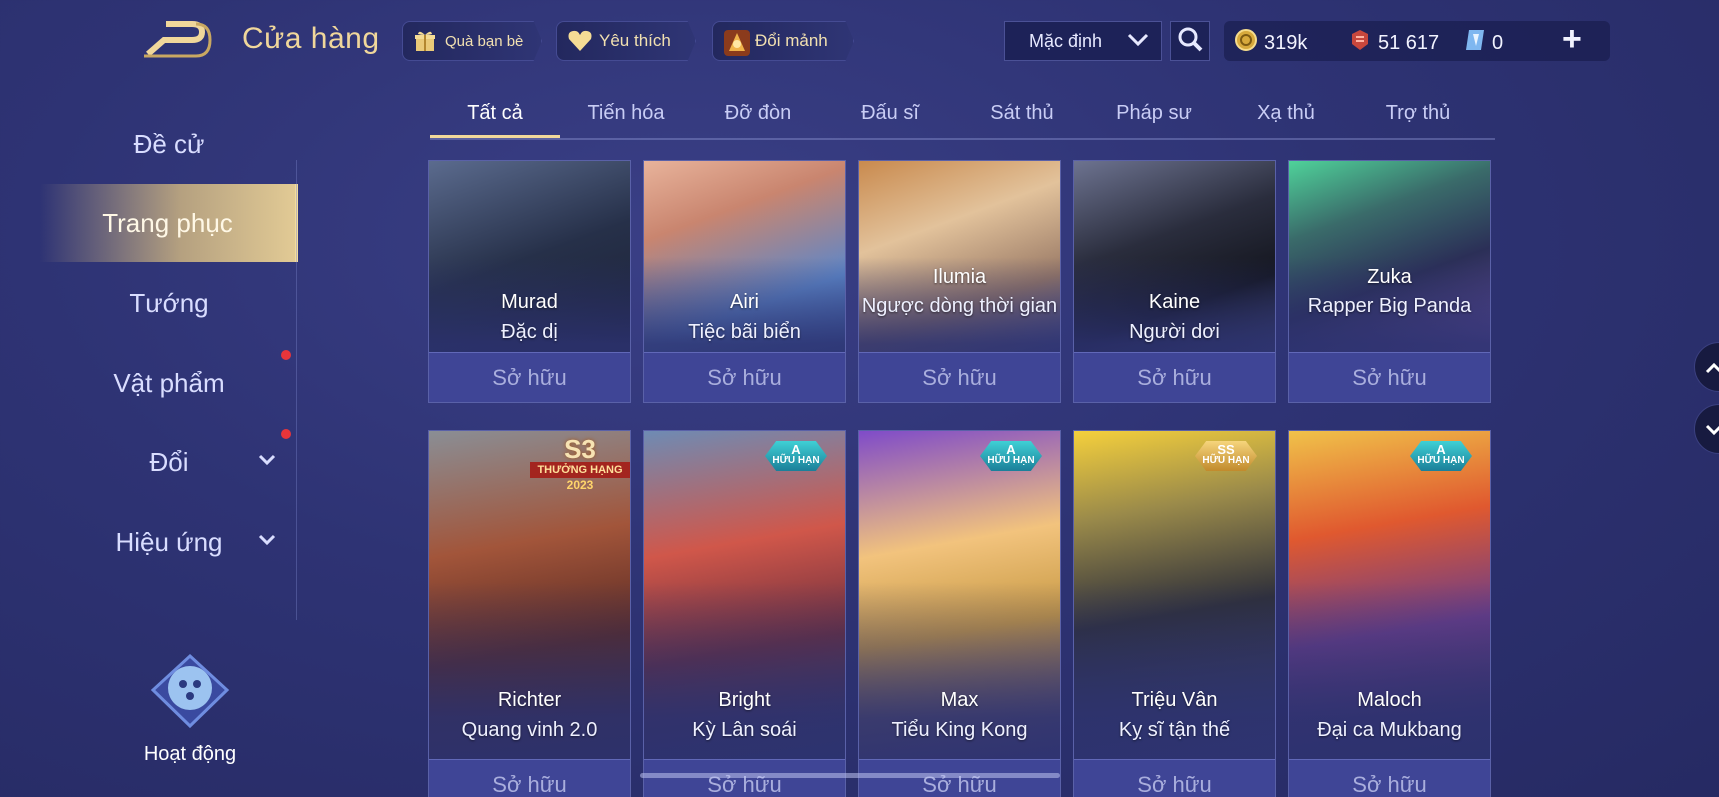  Describe the element at coordinates (1022, 117) in the screenshot. I see `tab-assassin: Sát thủ` at that location.